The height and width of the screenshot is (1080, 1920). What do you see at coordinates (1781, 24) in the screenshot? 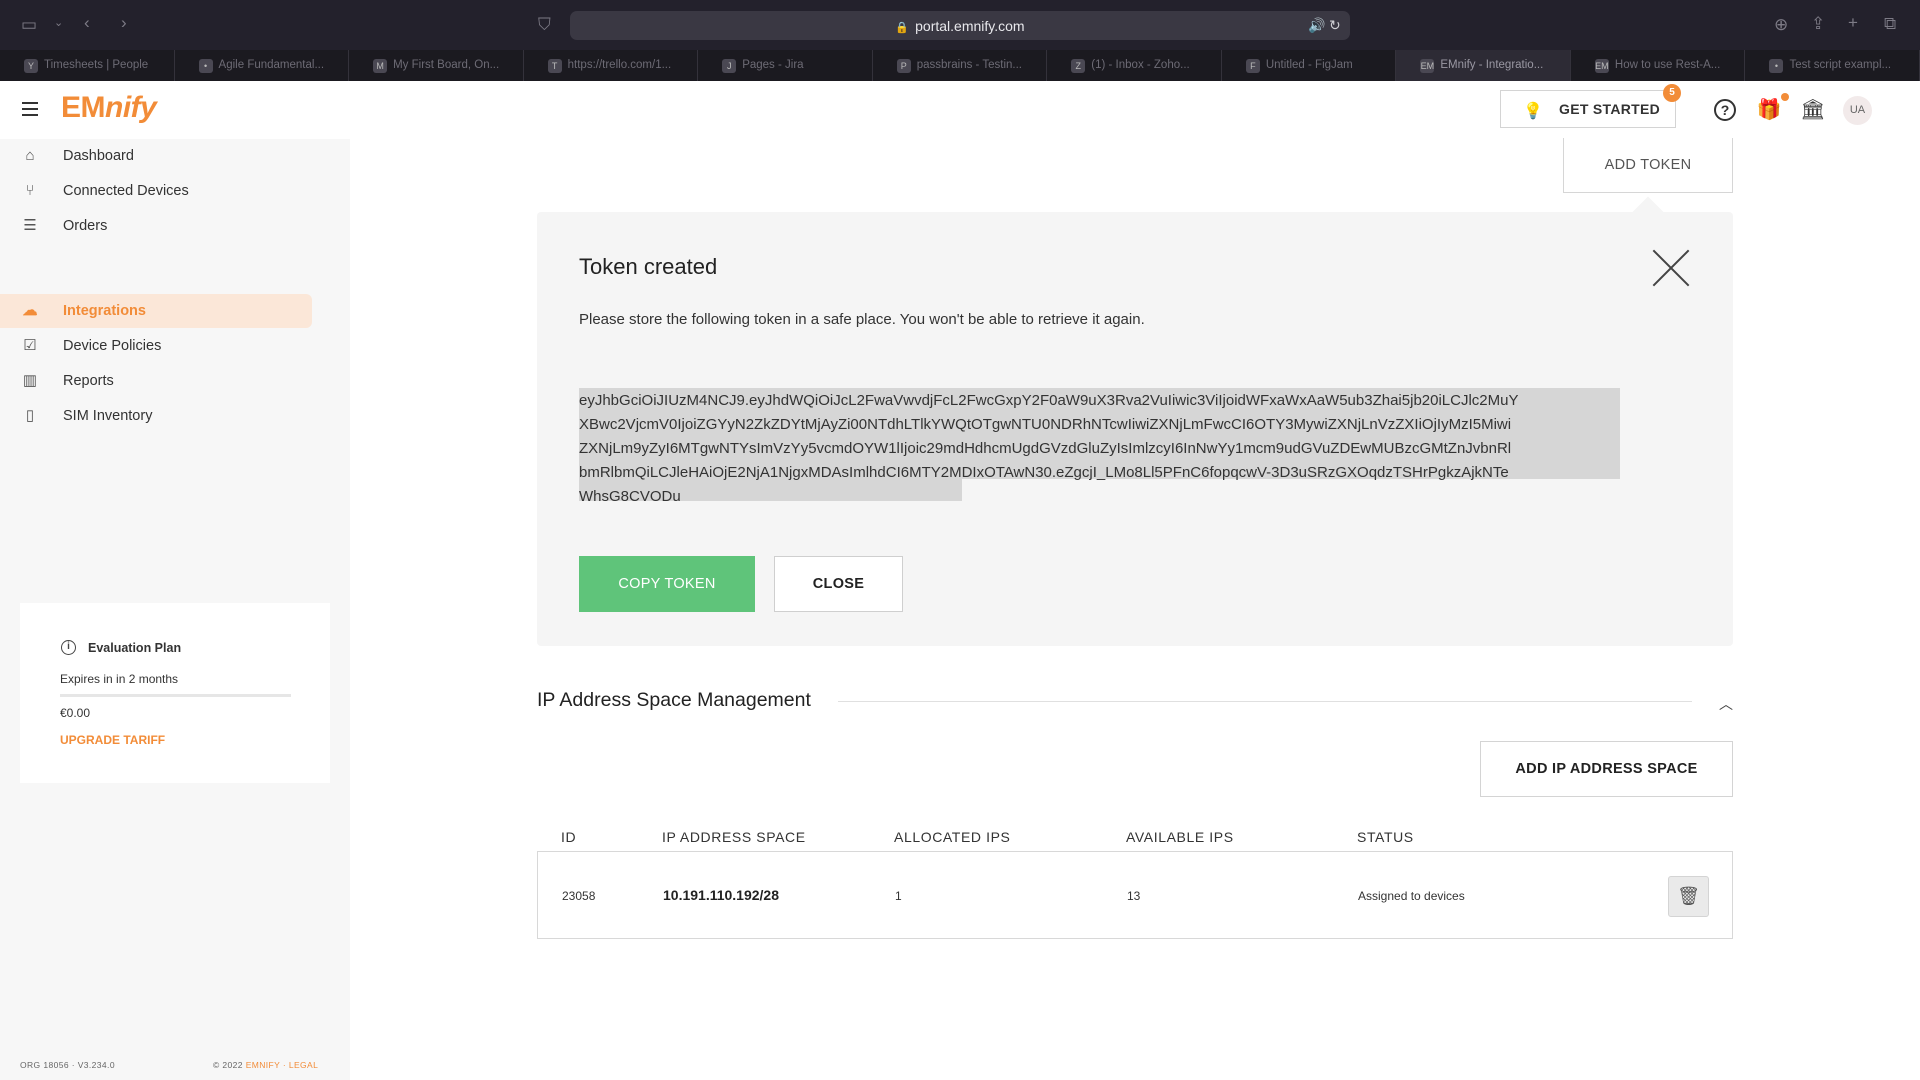
I see `download-icon: ⊕` at bounding box center [1781, 24].